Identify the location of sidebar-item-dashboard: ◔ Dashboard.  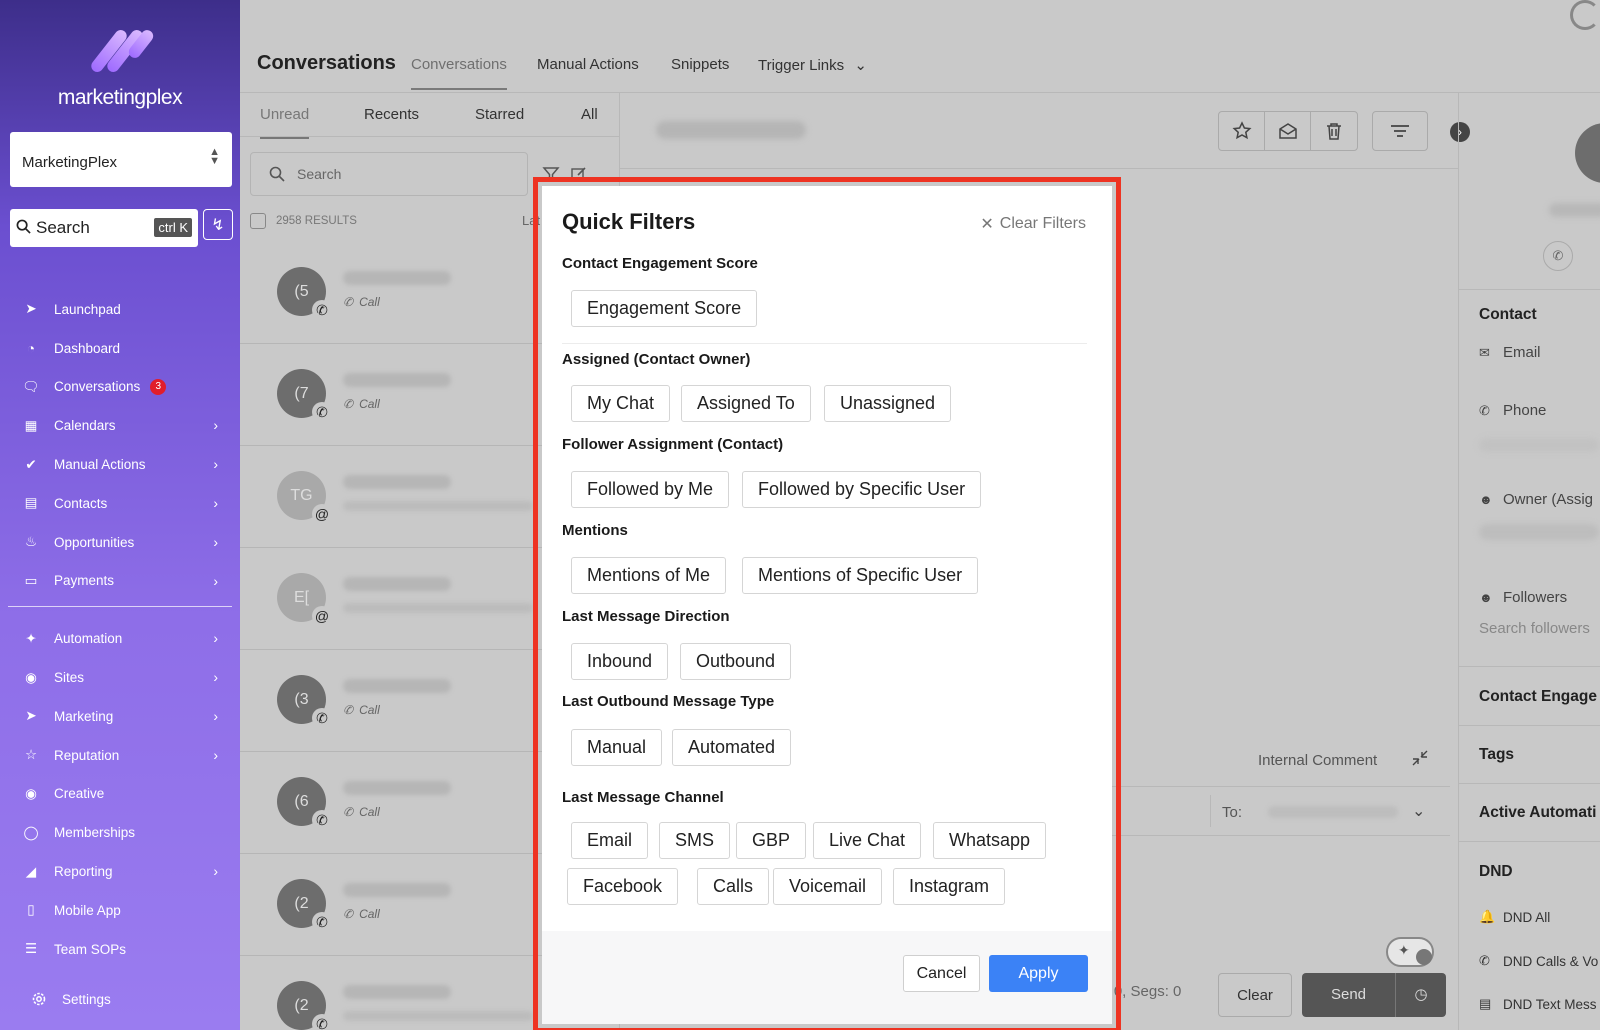
(120, 348).